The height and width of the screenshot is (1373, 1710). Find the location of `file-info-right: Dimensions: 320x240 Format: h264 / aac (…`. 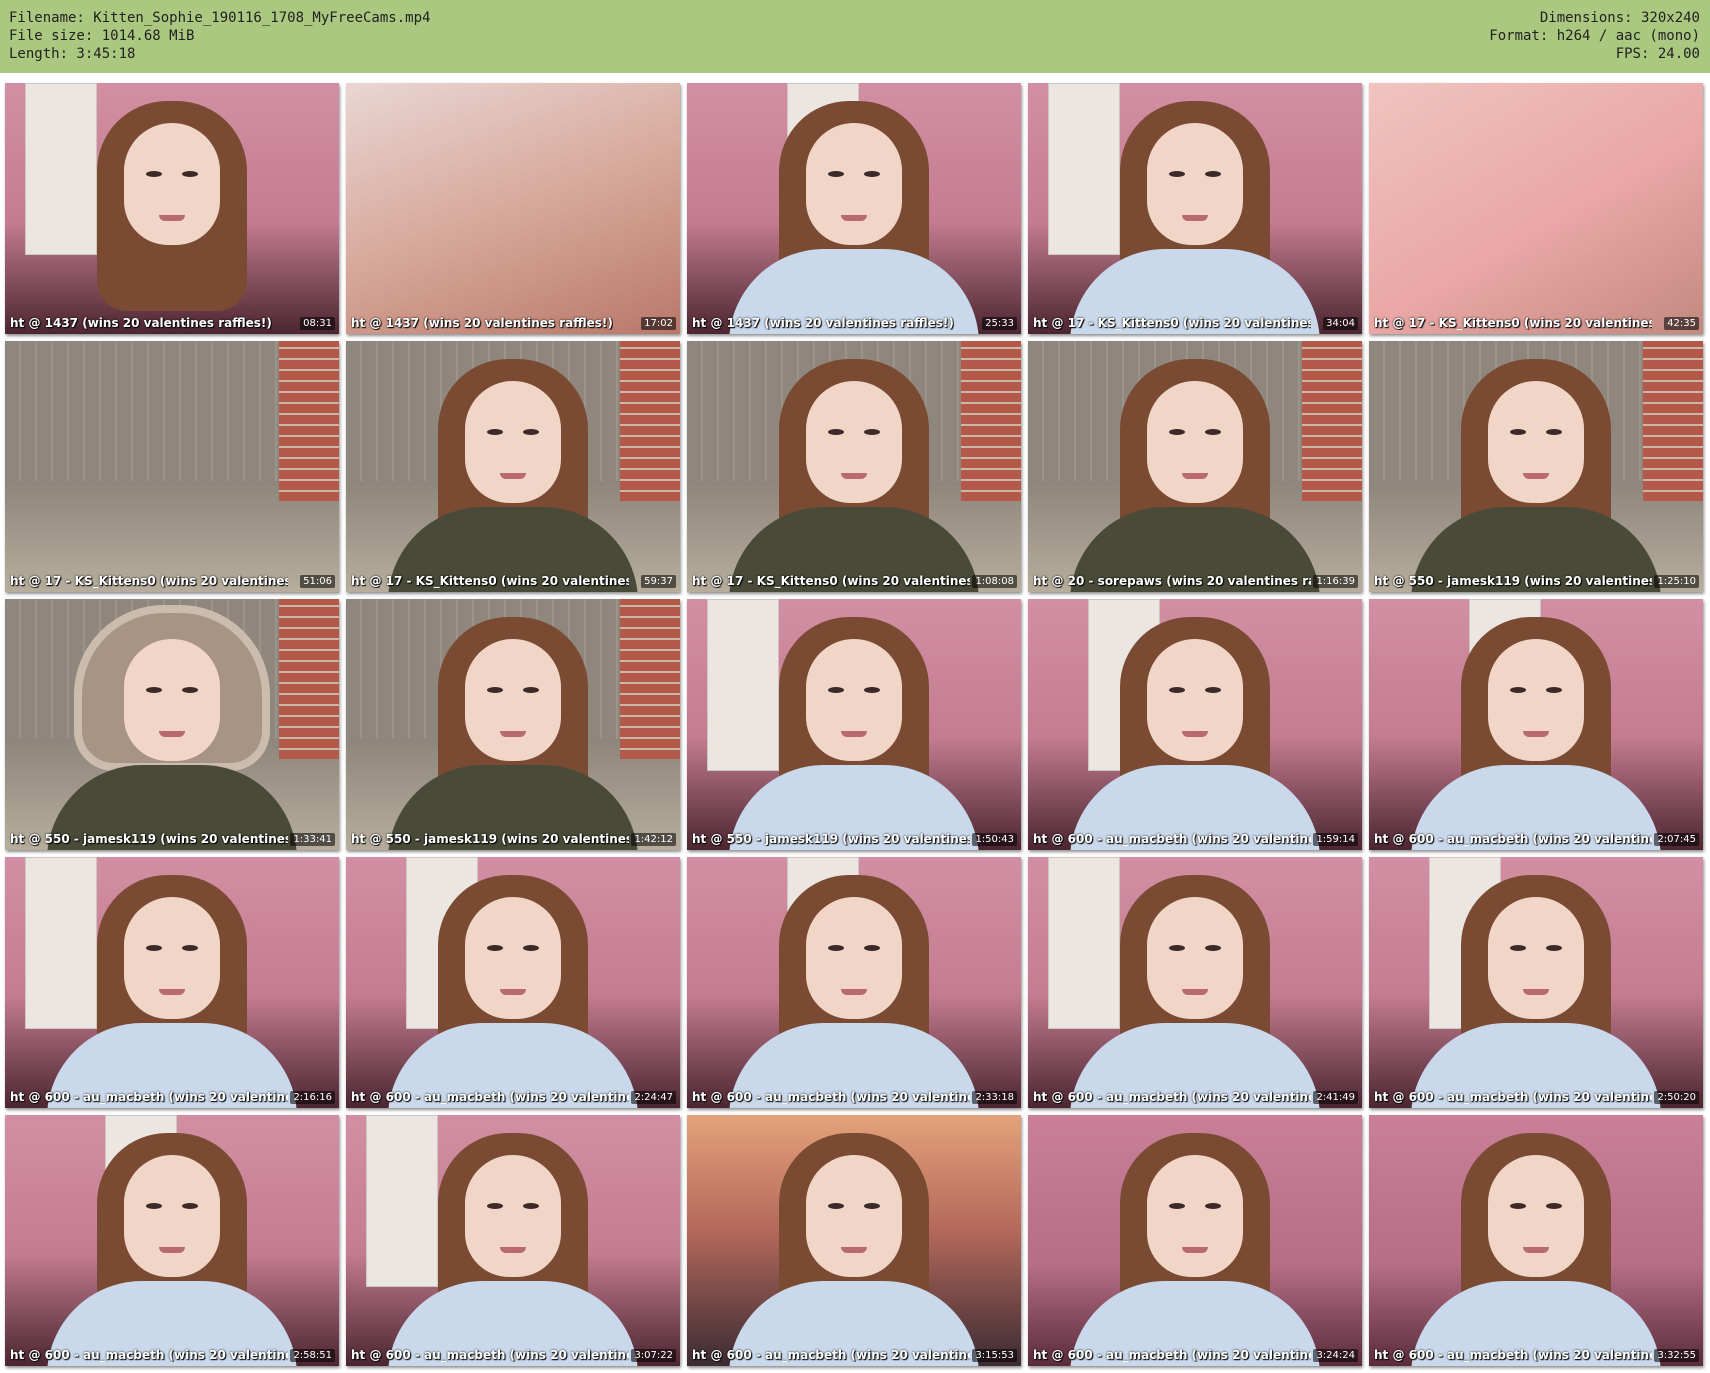

file-info-right: Dimensions: 320x240 Format: h264 / aac (… is located at coordinates (1594, 36).